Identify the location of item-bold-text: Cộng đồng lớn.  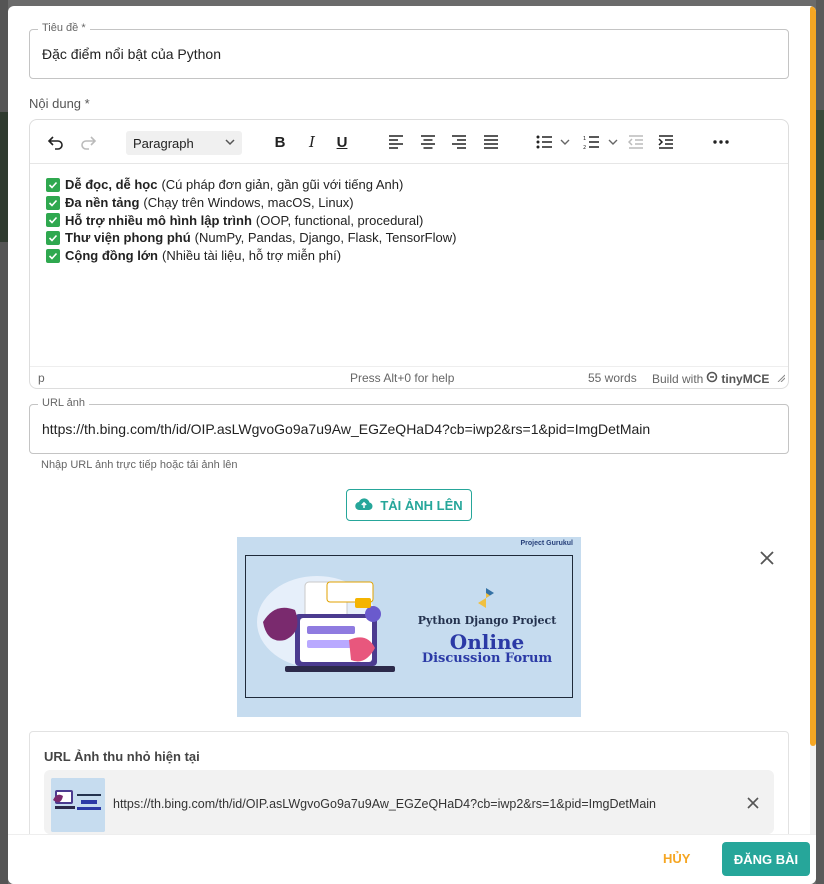
(111, 256).